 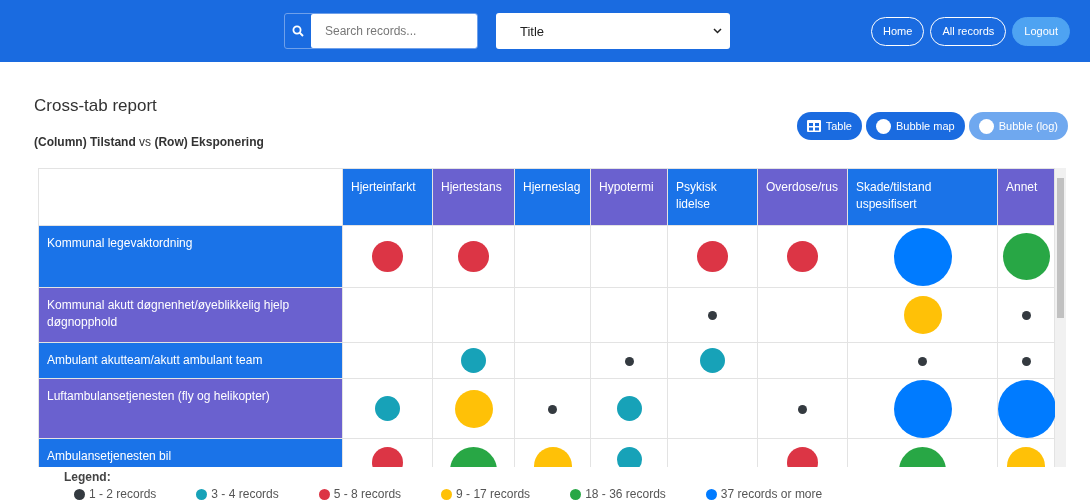 What do you see at coordinates (367, 494) in the screenshot?
I see `legend-label: 5 - 8 records` at bounding box center [367, 494].